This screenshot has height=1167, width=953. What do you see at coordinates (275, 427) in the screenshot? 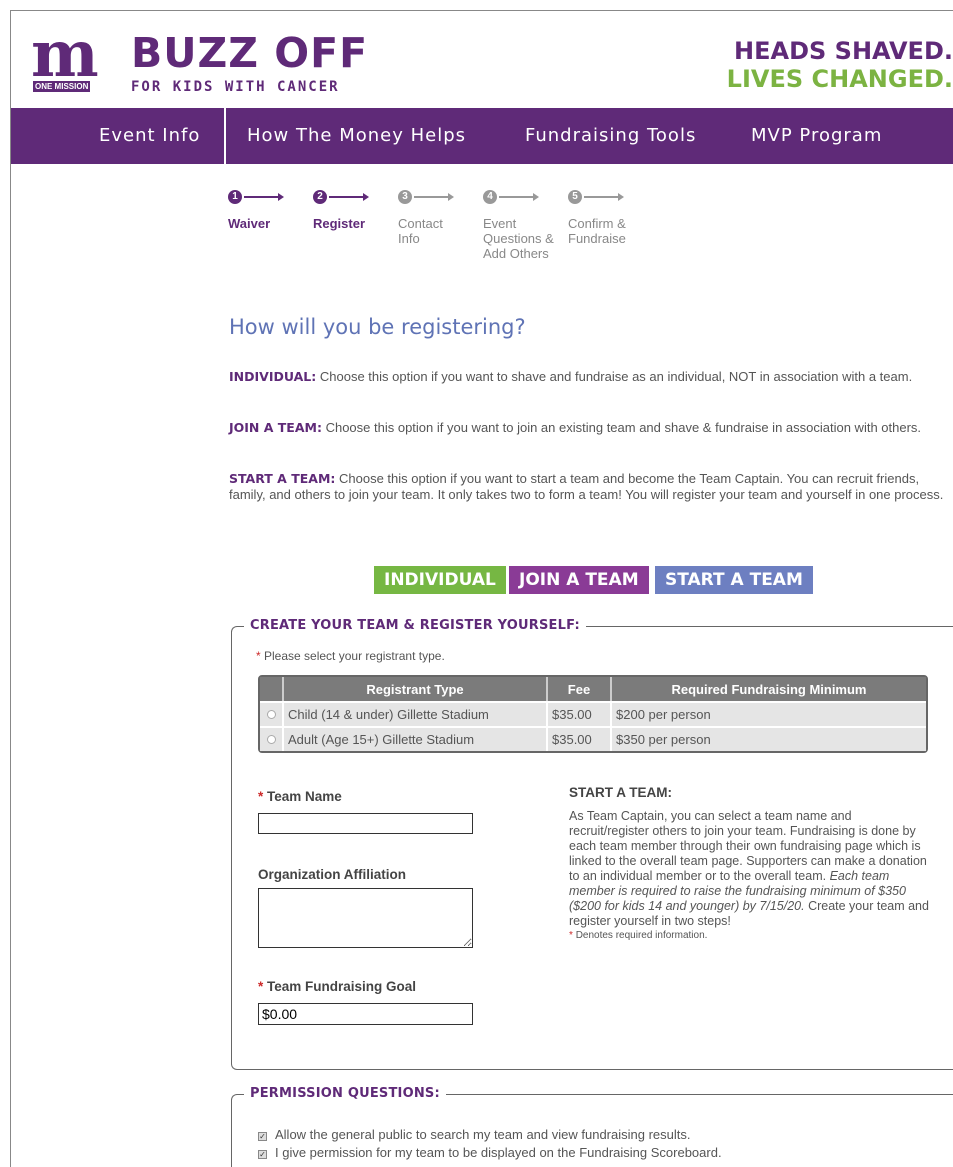
I see `join-title: JOIN A TEAM:` at bounding box center [275, 427].